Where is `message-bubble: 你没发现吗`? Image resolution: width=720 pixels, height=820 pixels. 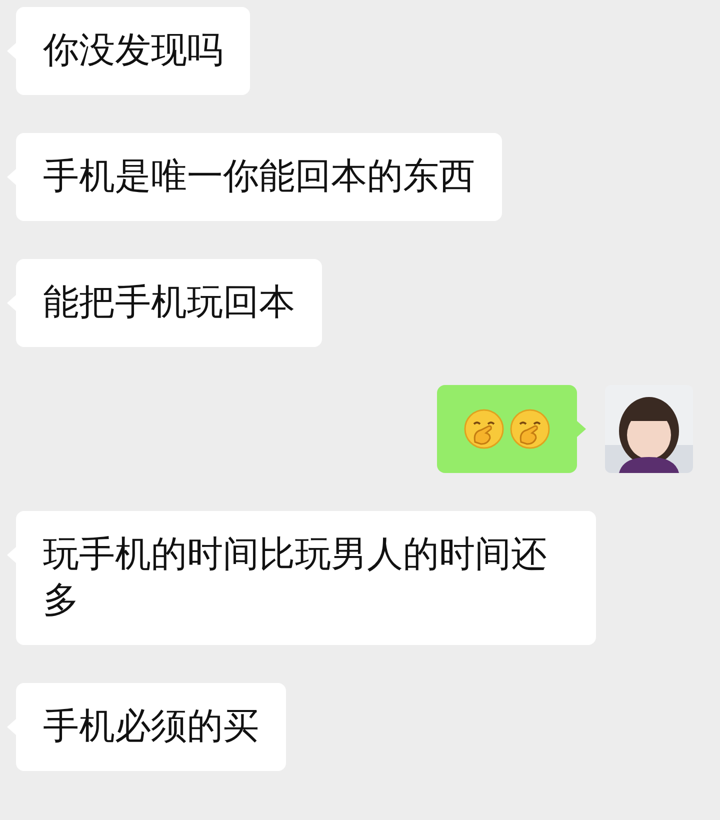
message-bubble: 你没发现吗 is located at coordinates (133, 51).